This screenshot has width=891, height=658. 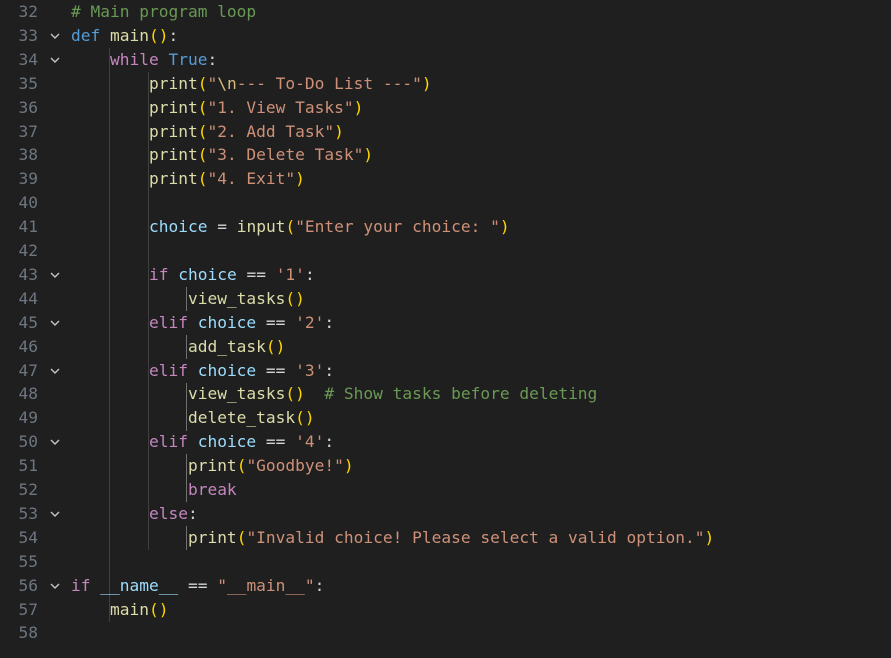 I want to click on code-token: ", so click(x=212, y=83).